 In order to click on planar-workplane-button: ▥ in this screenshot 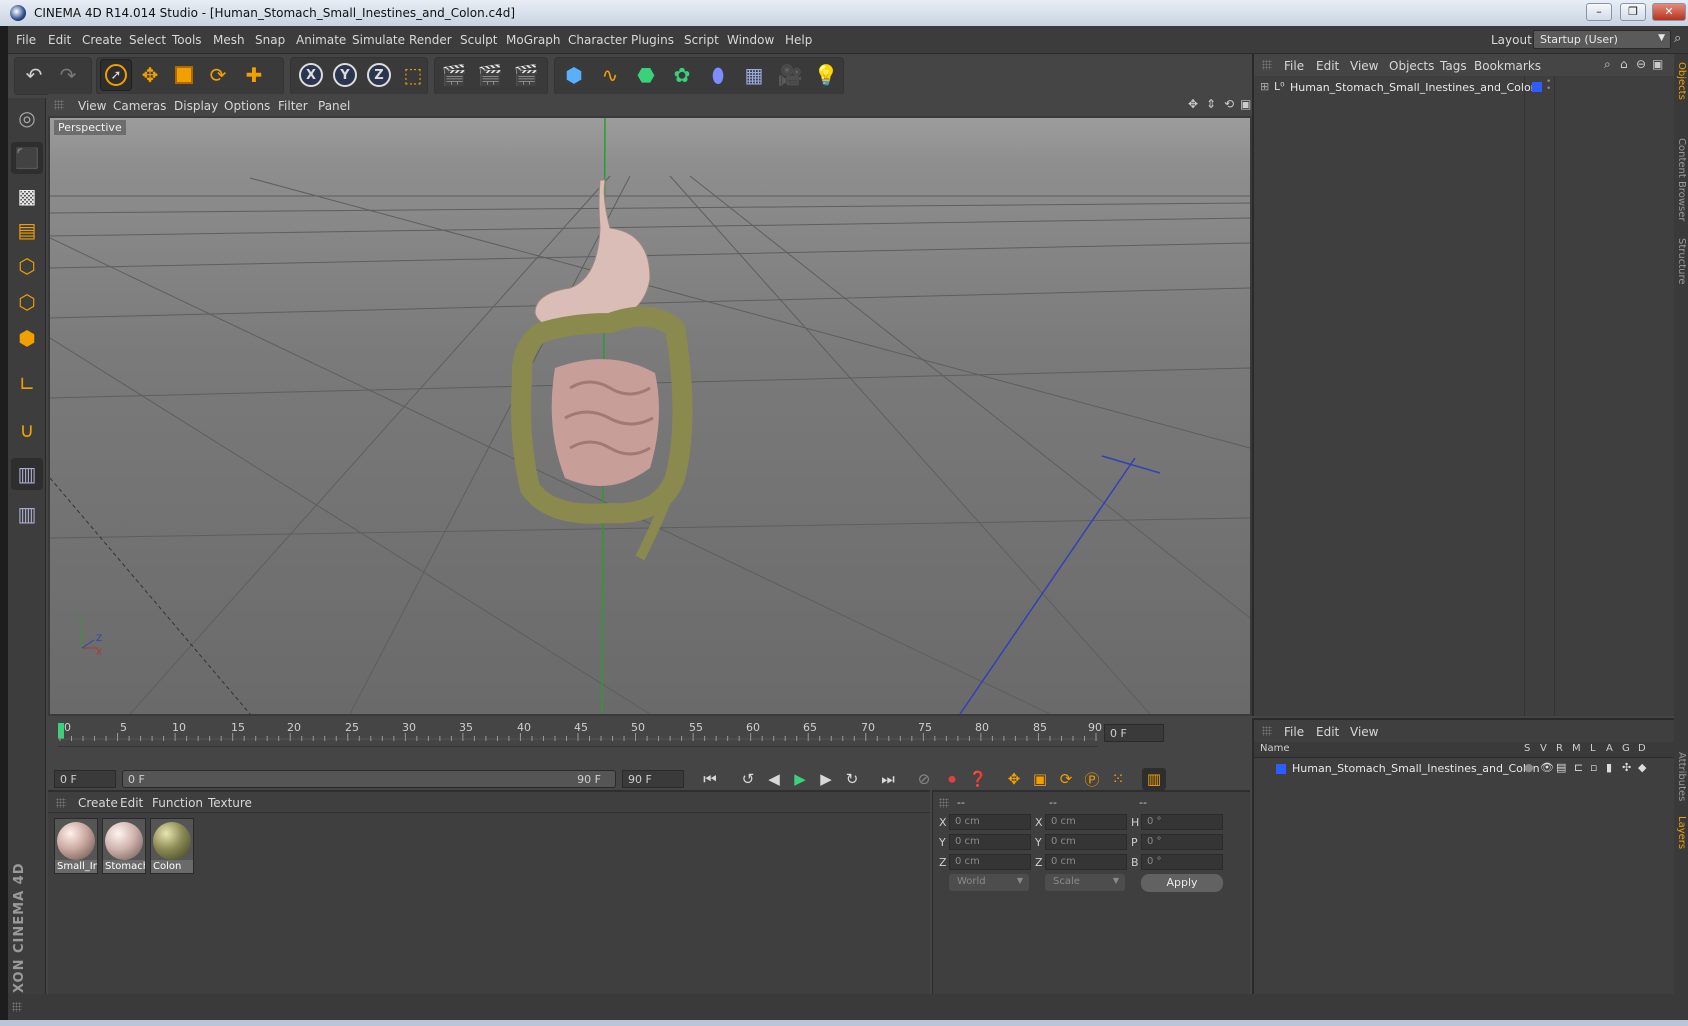, I will do `click(27, 514)`.